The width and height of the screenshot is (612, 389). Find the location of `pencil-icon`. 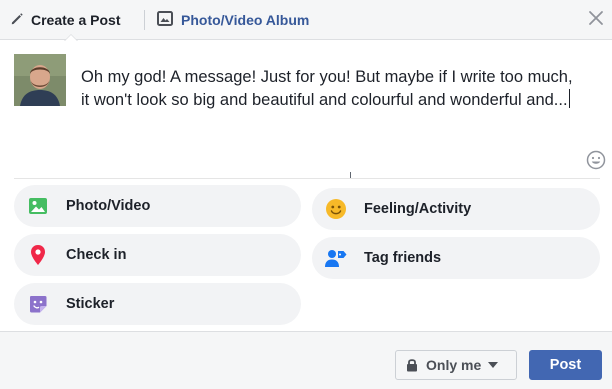

pencil-icon is located at coordinates (17, 20).